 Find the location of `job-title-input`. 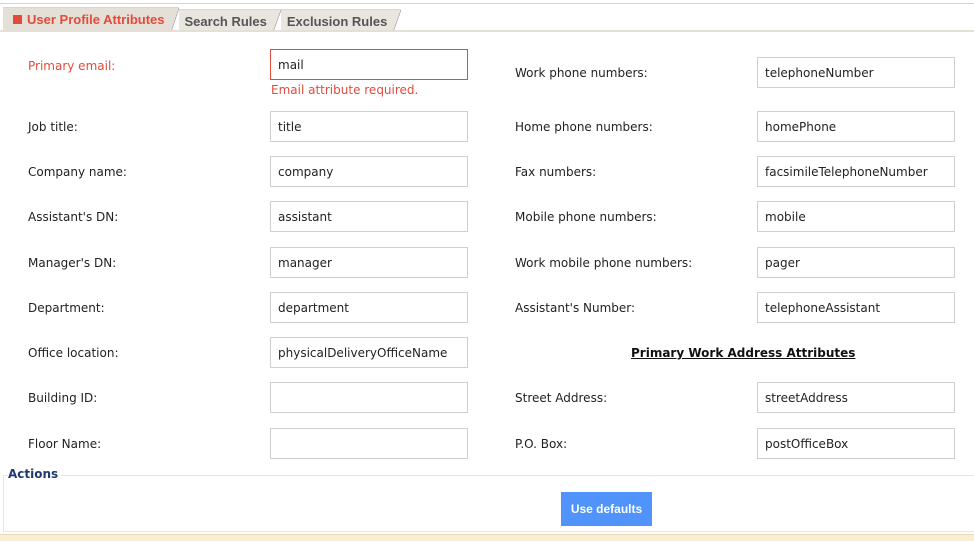

job-title-input is located at coordinates (369, 126).